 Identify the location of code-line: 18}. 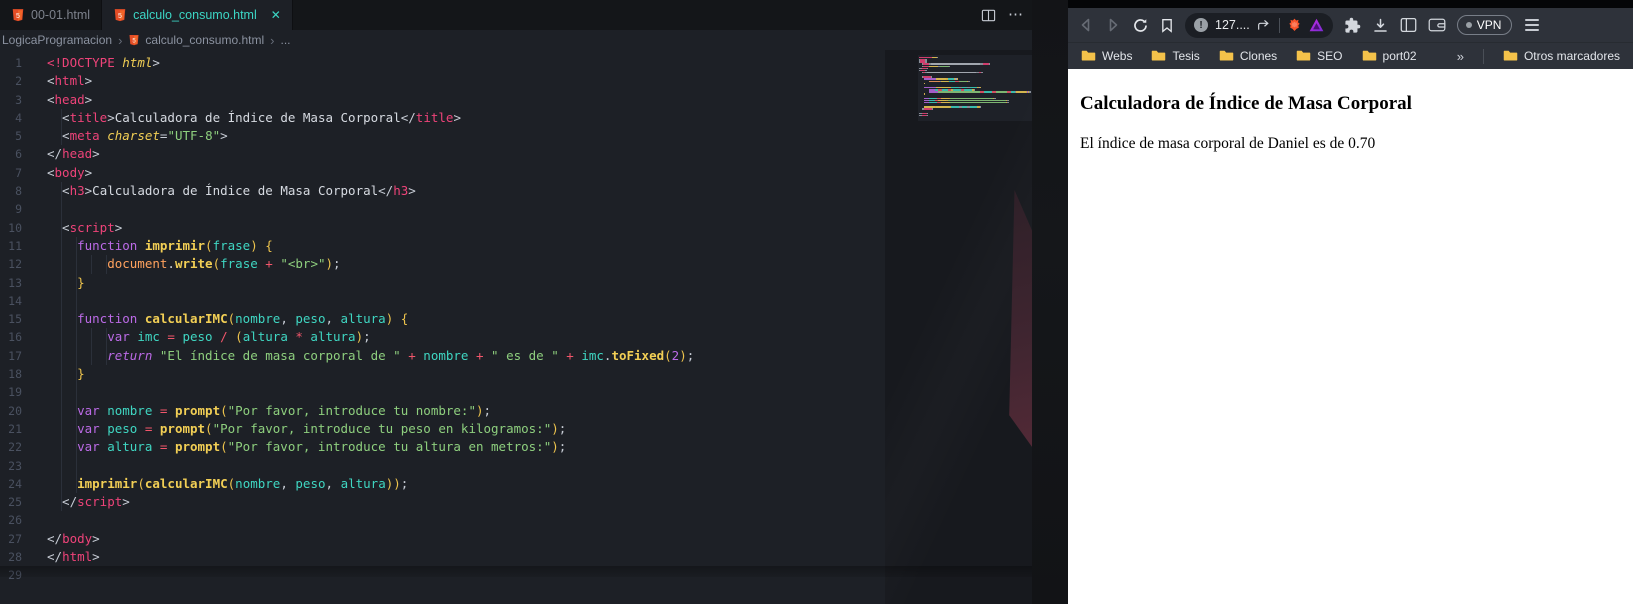
(442, 374).